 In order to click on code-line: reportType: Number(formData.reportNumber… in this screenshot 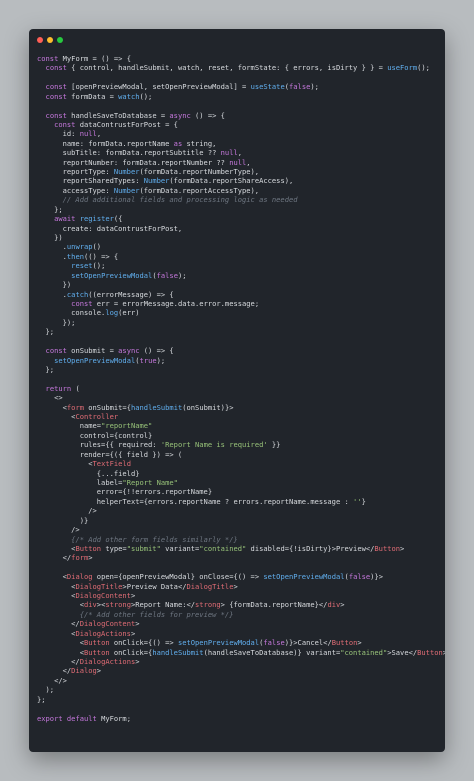, I will do `click(148, 172)`.